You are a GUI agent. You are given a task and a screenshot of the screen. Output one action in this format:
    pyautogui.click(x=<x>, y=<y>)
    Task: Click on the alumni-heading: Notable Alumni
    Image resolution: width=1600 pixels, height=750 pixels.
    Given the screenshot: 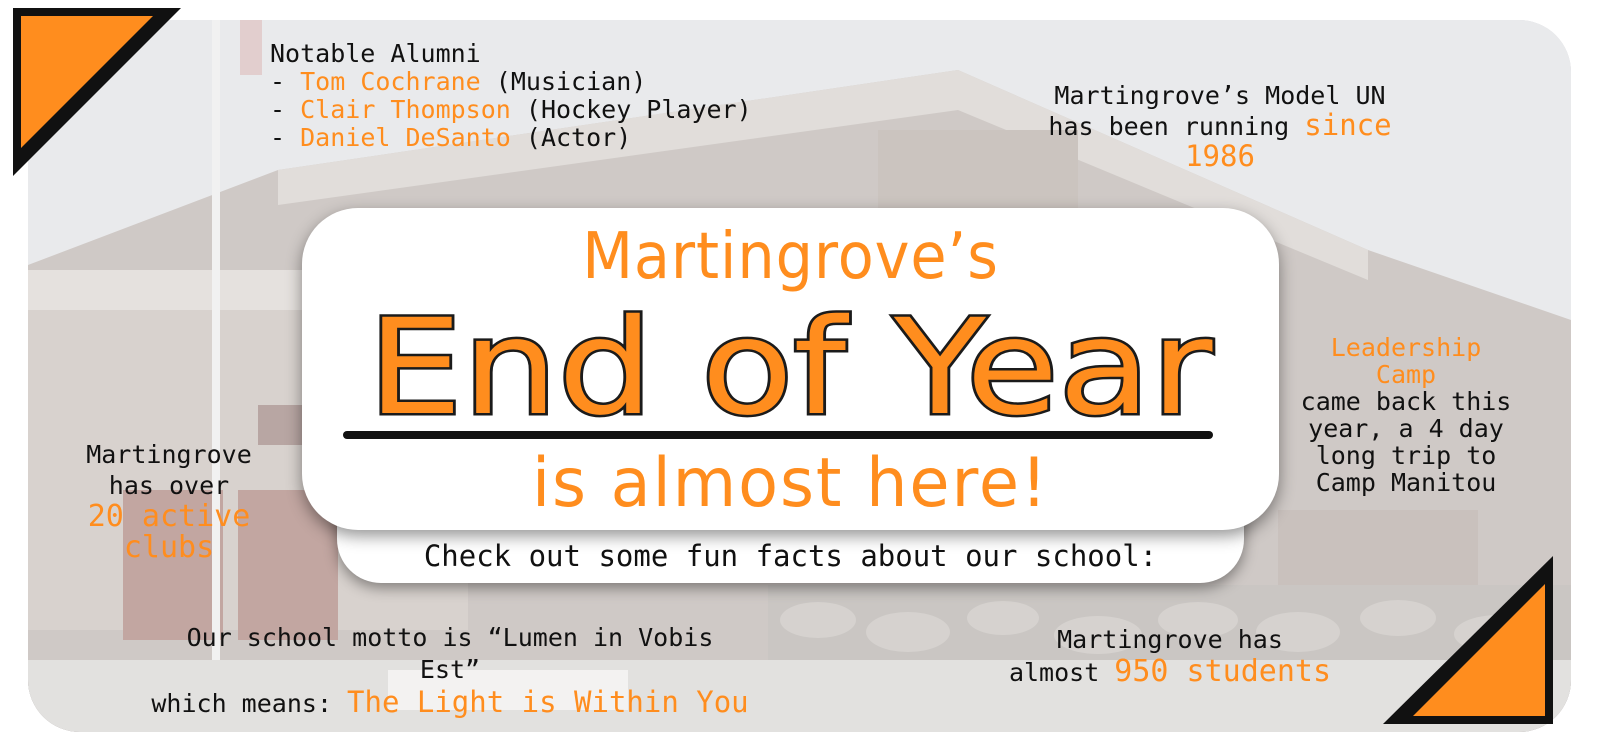 What is the action you would take?
    pyautogui.click(x=375, y=53)
    